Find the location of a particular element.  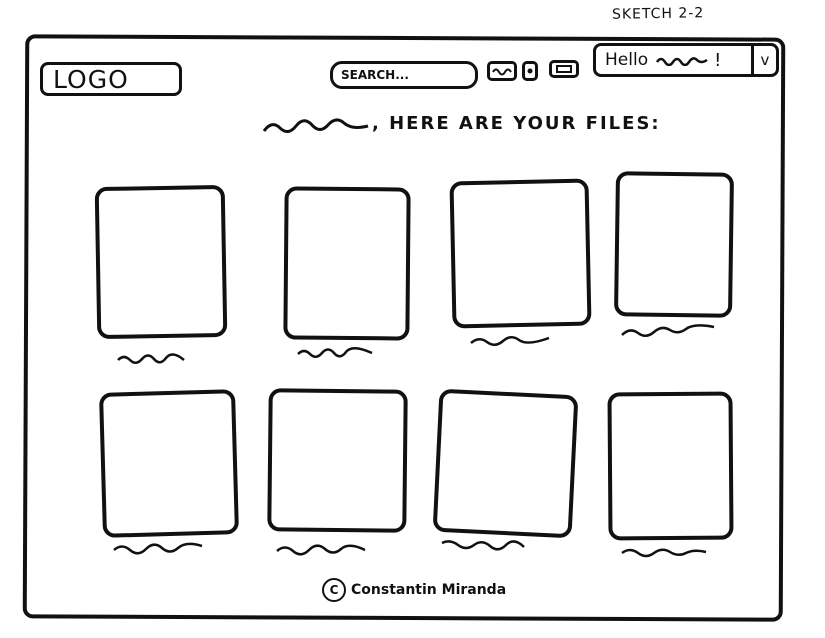

copyright-icon: C is located at coordinates (334, 590).